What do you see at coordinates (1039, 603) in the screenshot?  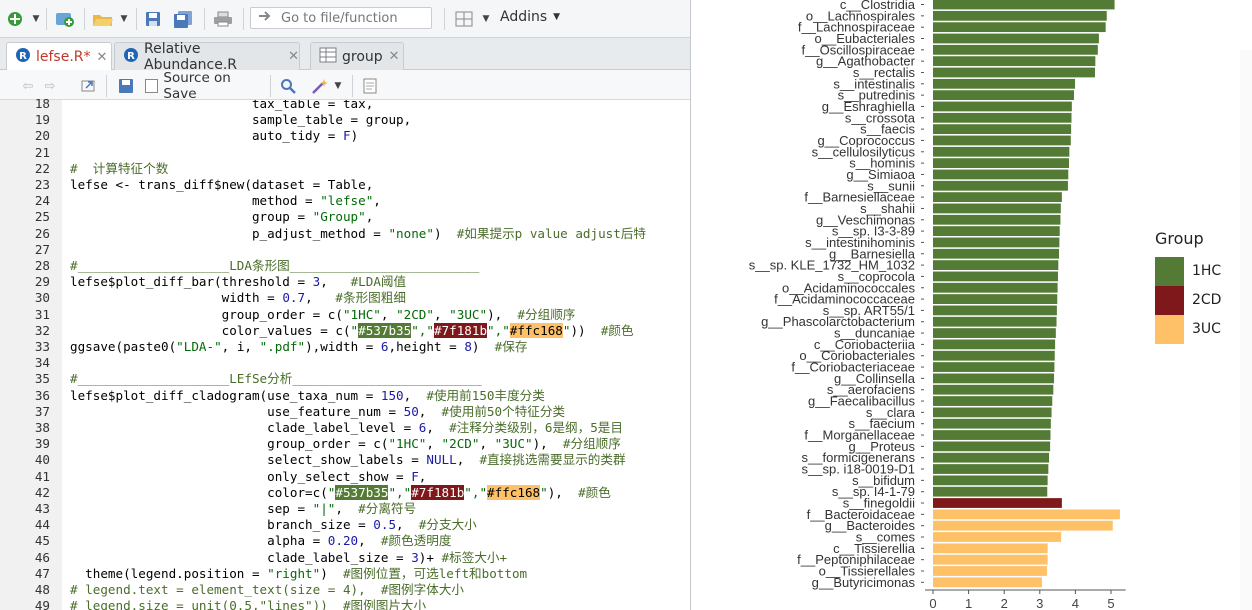 I see `x-tick-label: 3` at bounding box center [1039, 603].